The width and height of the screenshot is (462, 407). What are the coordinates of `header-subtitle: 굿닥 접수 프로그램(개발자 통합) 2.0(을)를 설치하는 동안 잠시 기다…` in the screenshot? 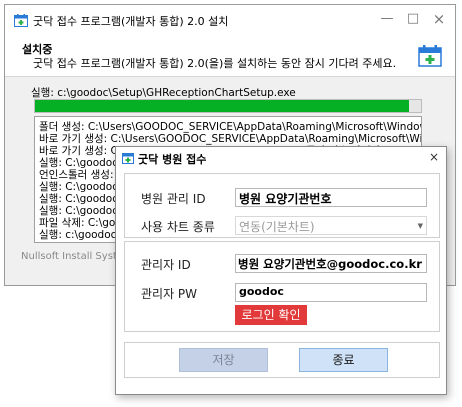 It's located at (215, 63).